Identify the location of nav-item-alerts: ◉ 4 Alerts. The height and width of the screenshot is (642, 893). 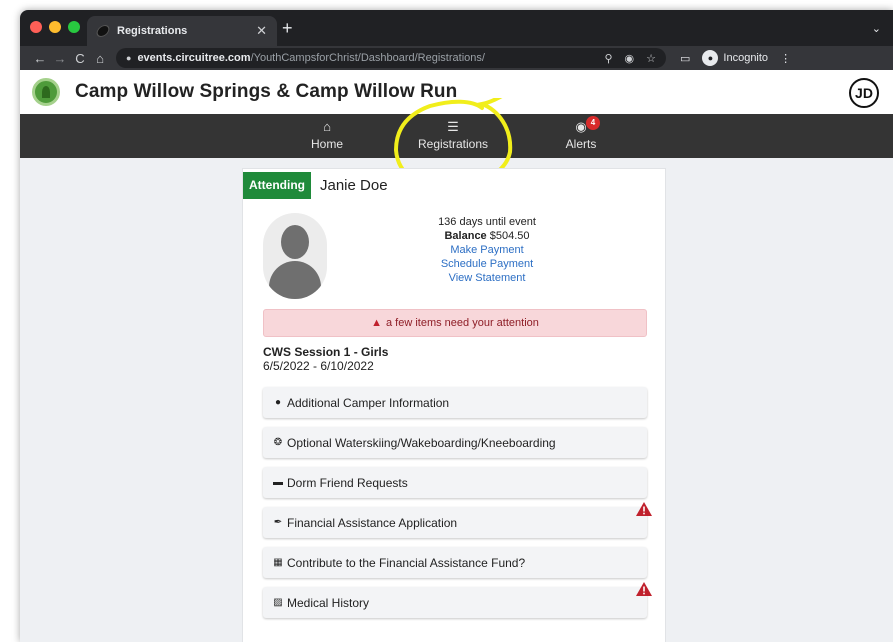
(581, 133).